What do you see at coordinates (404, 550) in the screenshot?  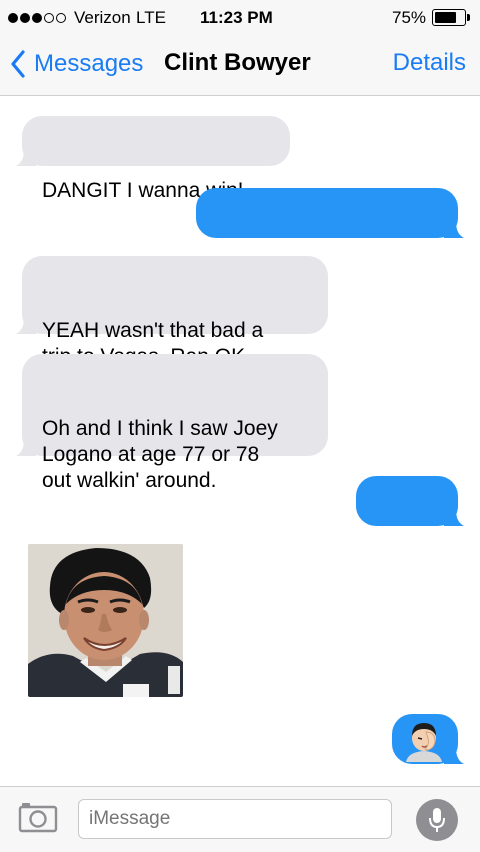 I see `message-text: Huh?!` at bounding box center [404, 550].